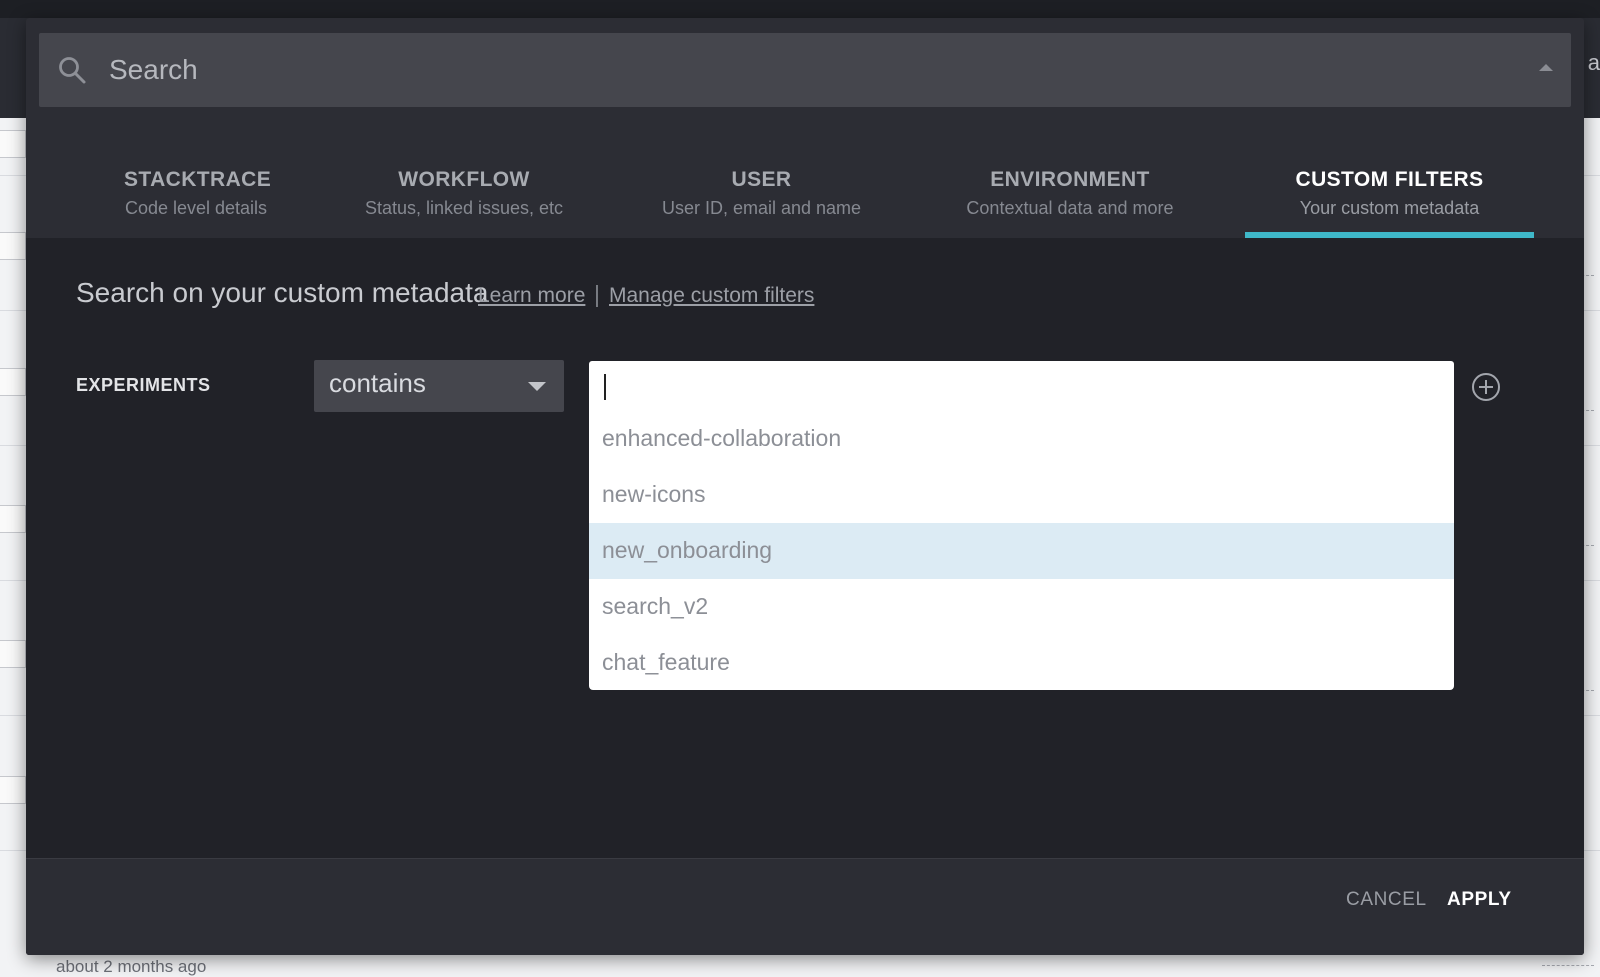 The image size is (1600, 977). I want to click on tab-subtitle: Your custom metadata, so click(1389, 208).